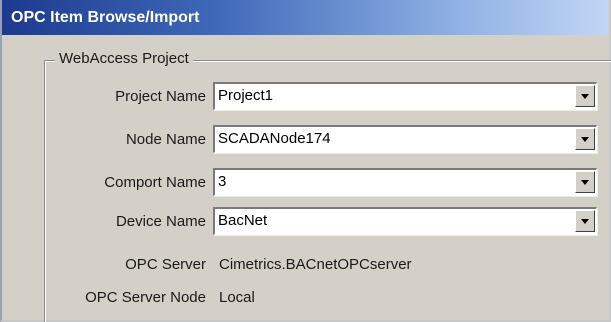 The height and width of the screenshot is (322, 611). I want to click on opc-server-node-label: OPC Server Node, so click(145, 297).